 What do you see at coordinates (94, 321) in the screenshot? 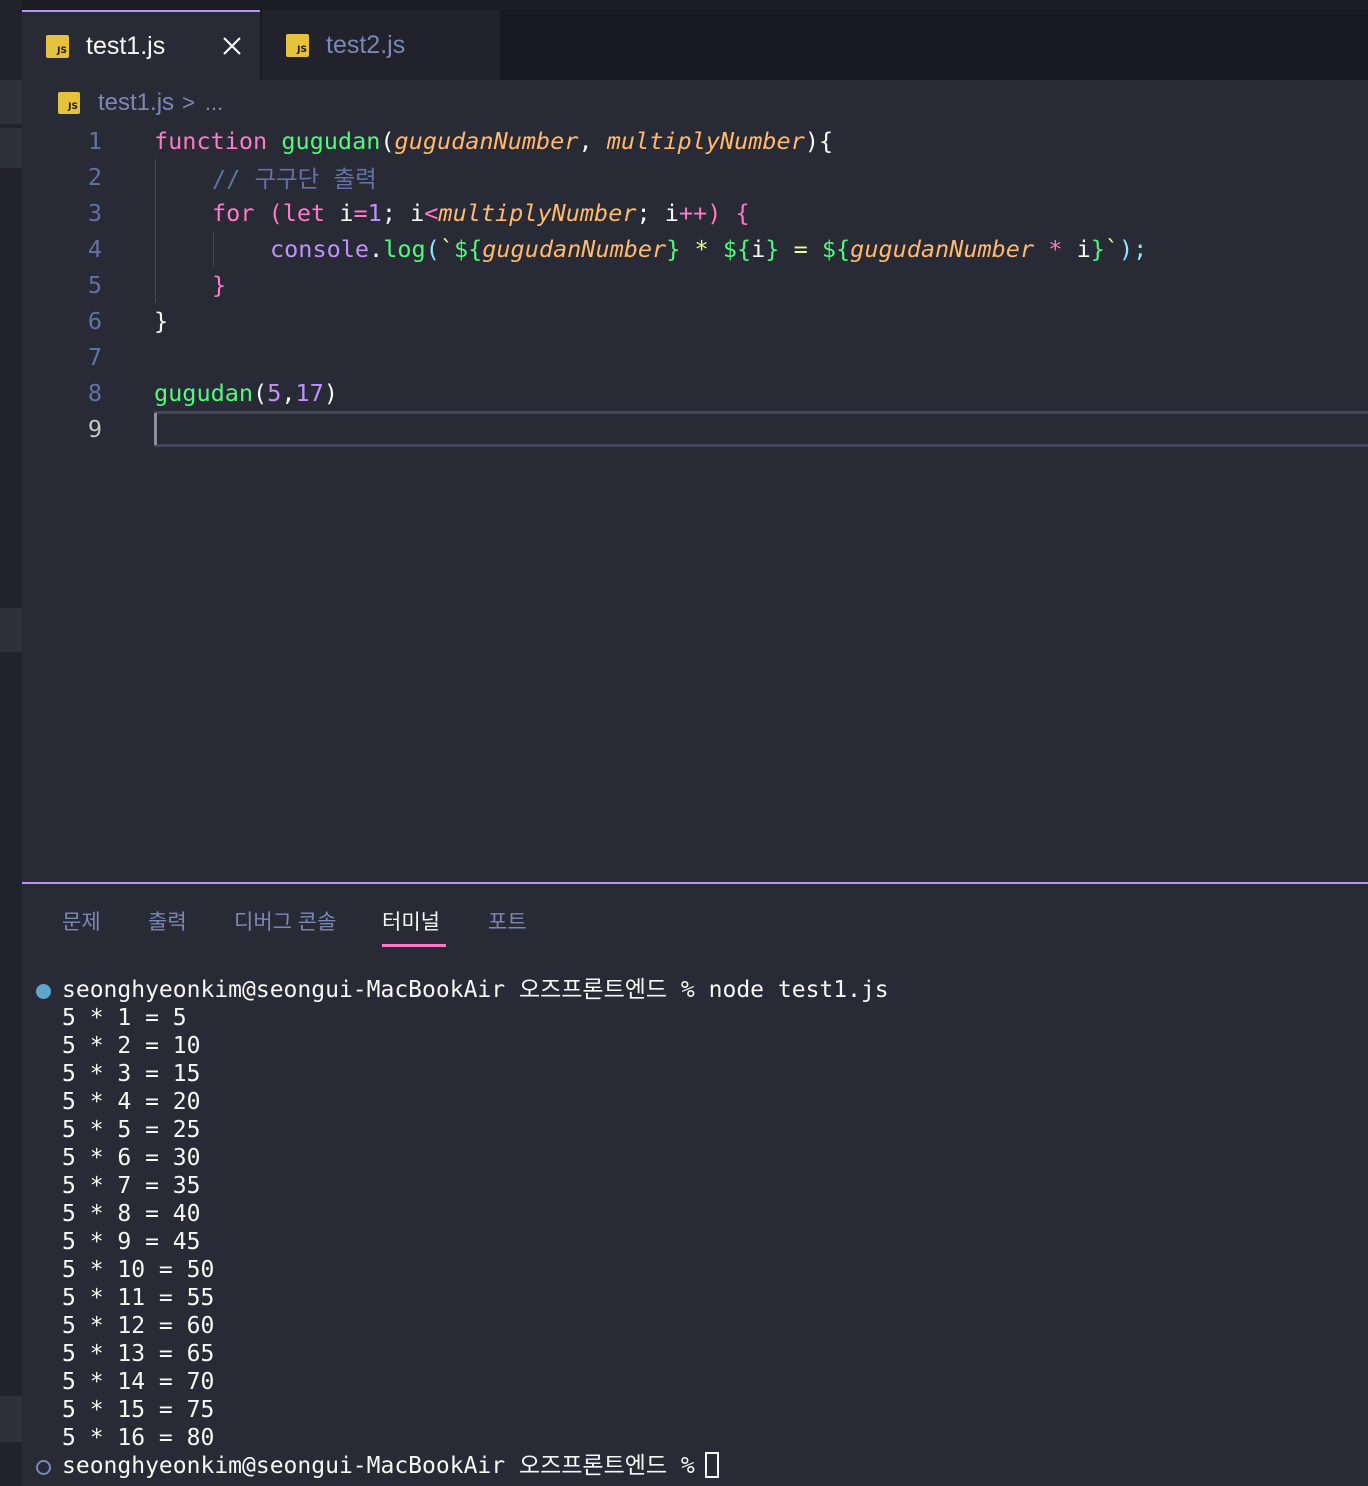
I see `line-number: 6` at bounding box center [94, 321].